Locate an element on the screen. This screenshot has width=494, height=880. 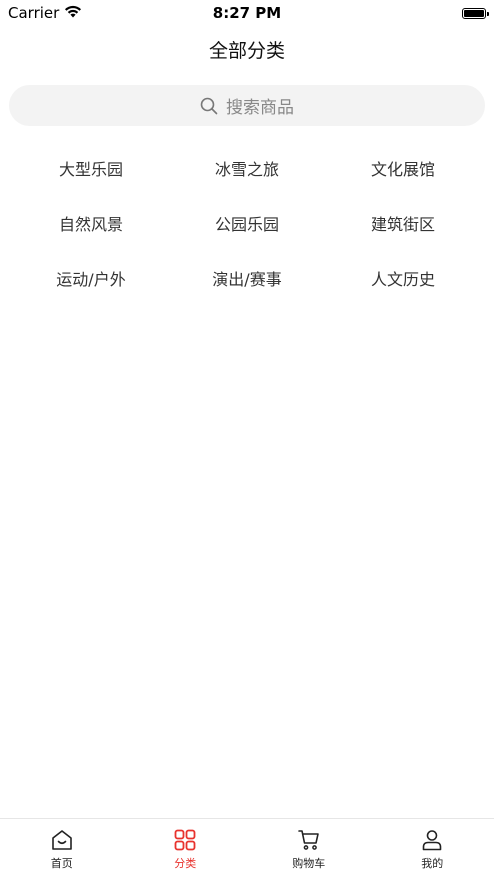
category-item: 人文历史 is located at coordinates (403, 277).